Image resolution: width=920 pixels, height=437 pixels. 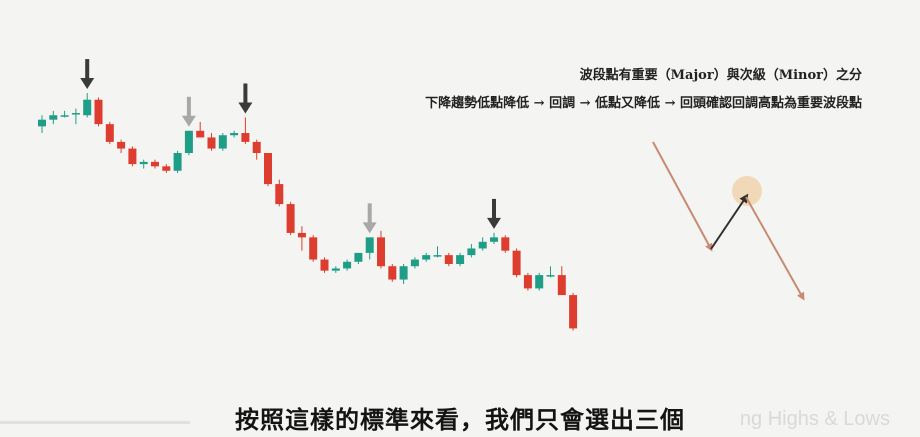 I want to click on swing-diagram, so click(x=728, y=221).